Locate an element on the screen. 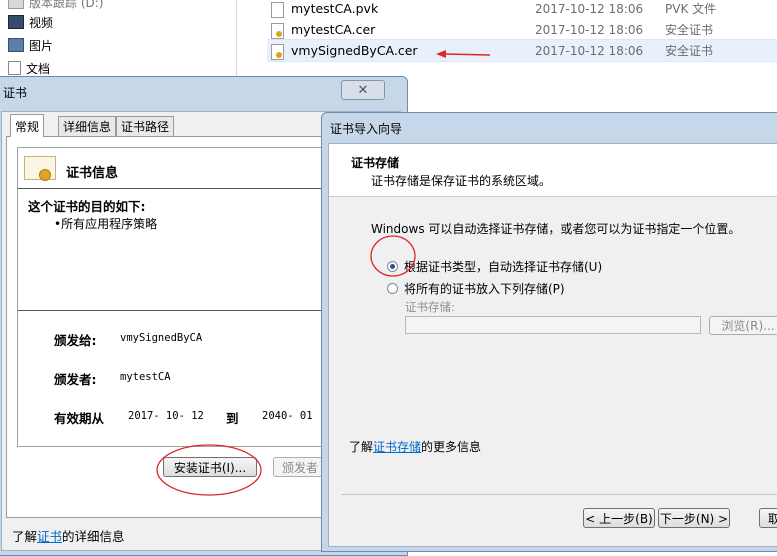 The width and height of the screenshot is (777, 556). certificate-icon is located at coordinates (40, 168).